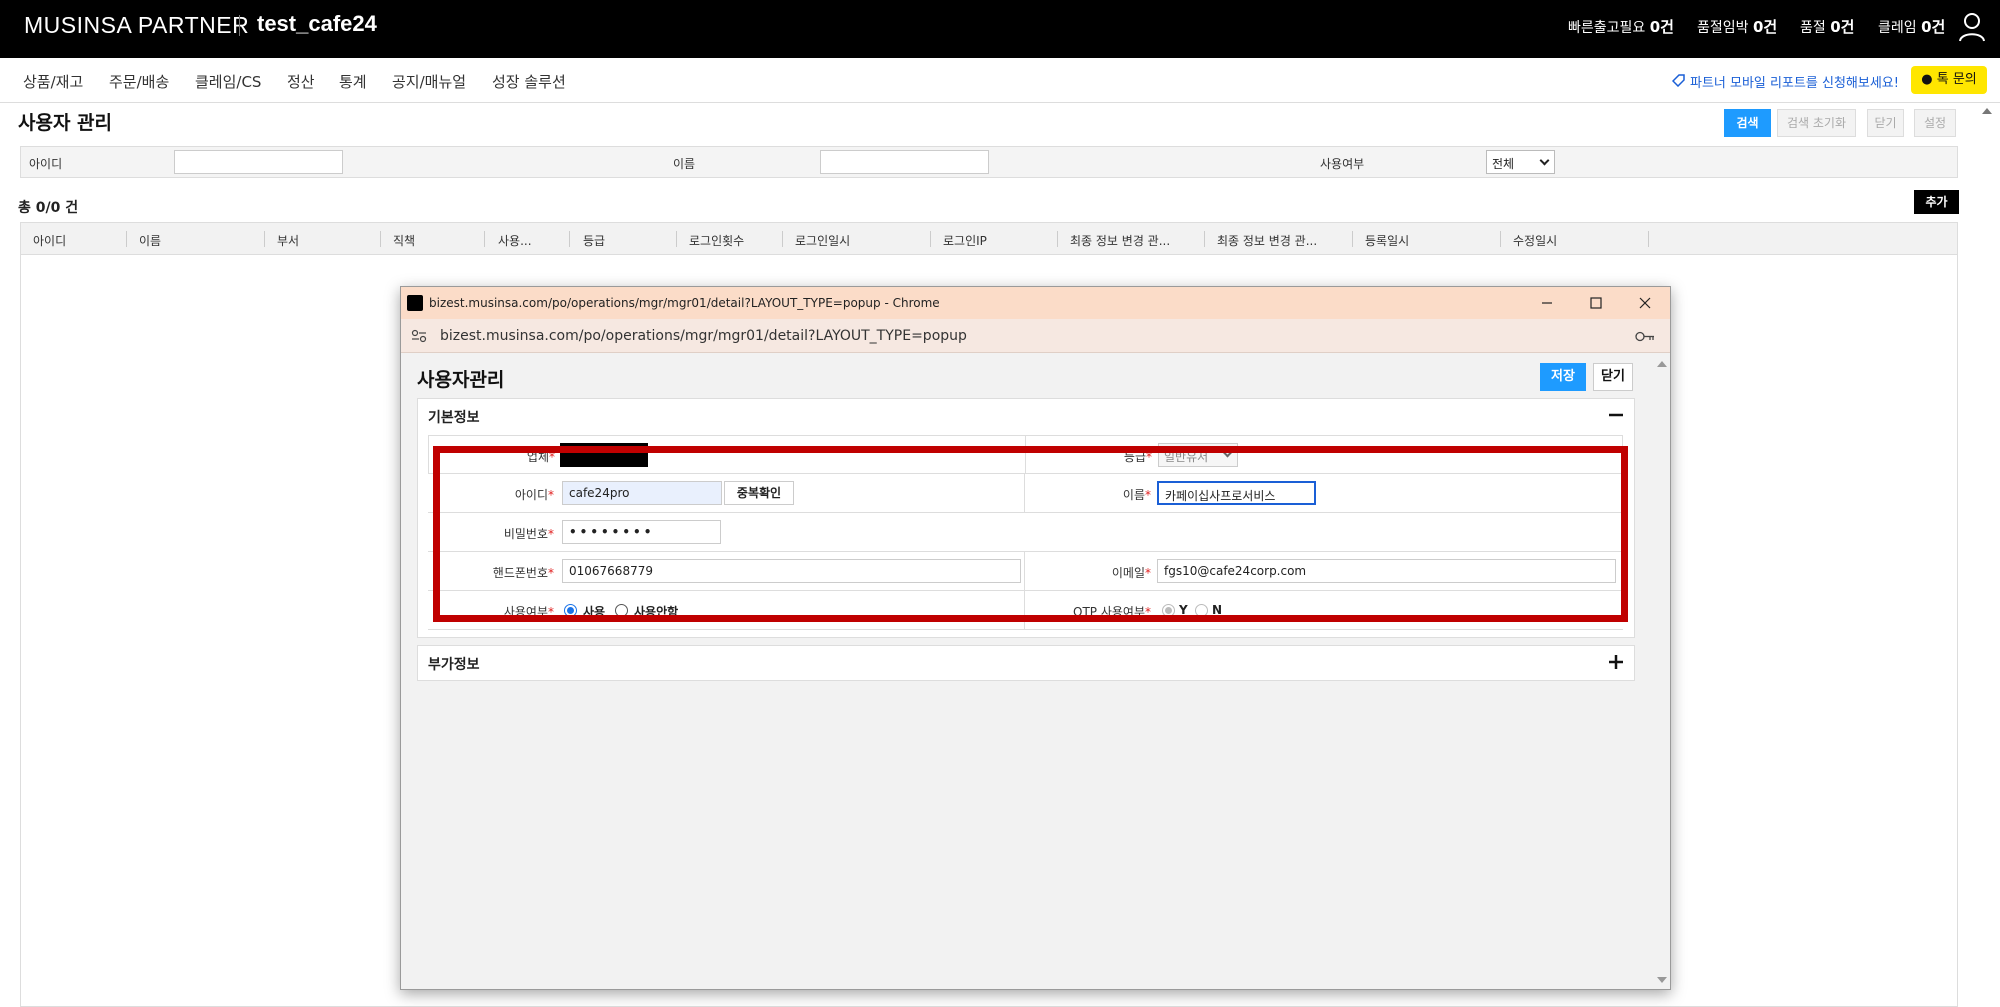  I want to click on filter-use-select: 전체, so click(1520, 162).